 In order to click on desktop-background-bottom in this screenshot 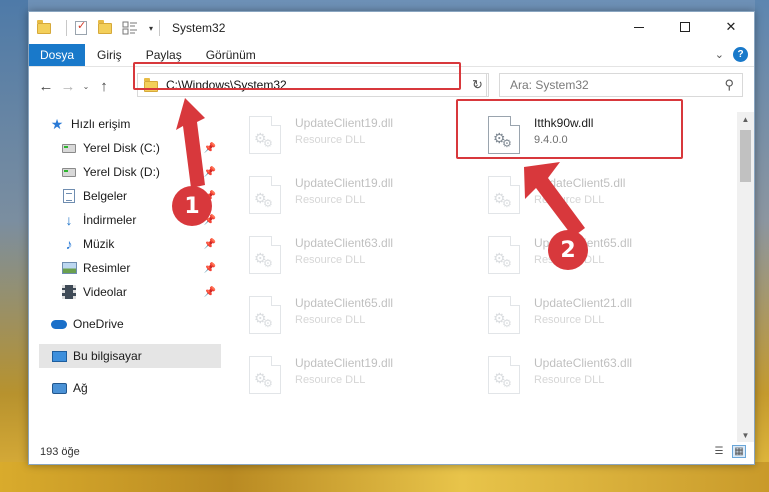, I will do `click(384, 477)`.